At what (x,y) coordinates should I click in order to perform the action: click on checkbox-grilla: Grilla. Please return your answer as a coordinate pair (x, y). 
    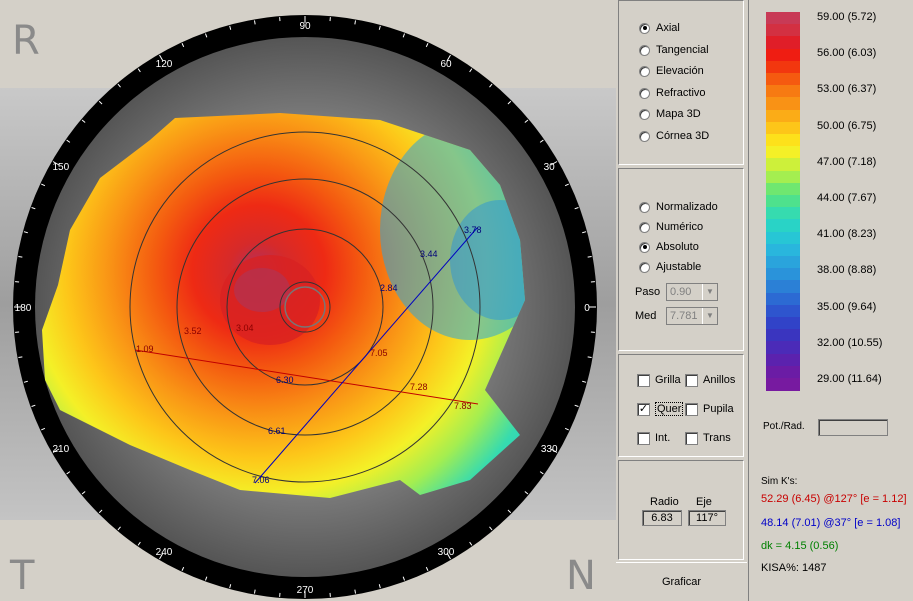
    Looking at the image, I should click on (659, 380).